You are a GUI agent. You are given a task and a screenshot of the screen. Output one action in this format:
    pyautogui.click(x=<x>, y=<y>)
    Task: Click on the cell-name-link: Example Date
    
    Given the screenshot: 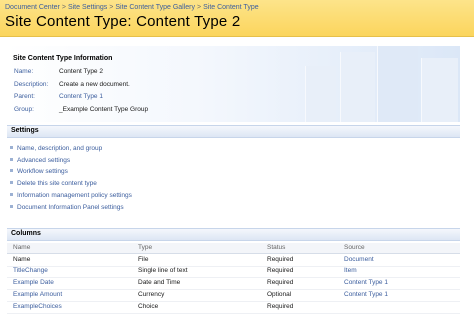 What is the action you would take?
    pyautogui.click(x=33, y=282)
    